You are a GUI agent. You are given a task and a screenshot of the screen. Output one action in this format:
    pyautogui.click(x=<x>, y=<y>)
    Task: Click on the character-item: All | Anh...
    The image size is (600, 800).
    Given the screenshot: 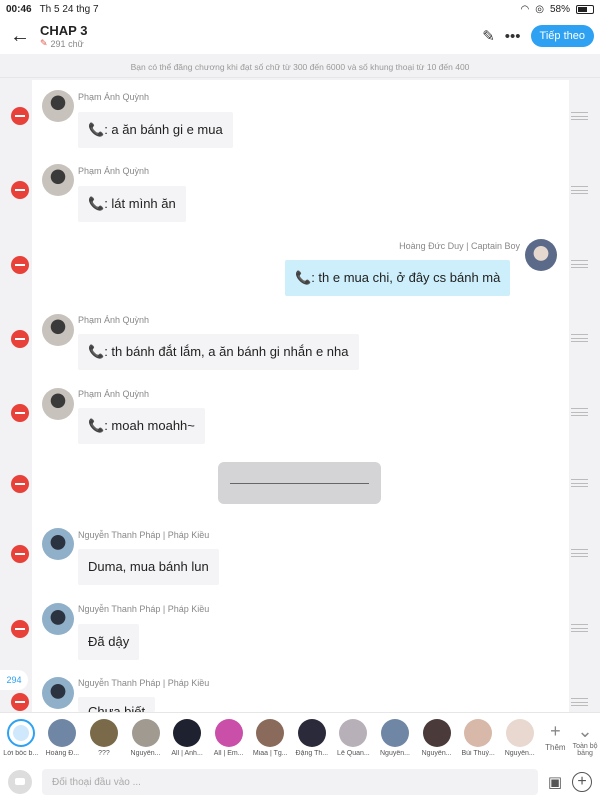 What is the action you would take?
    pyautogui.click(x=187, y=738)
    